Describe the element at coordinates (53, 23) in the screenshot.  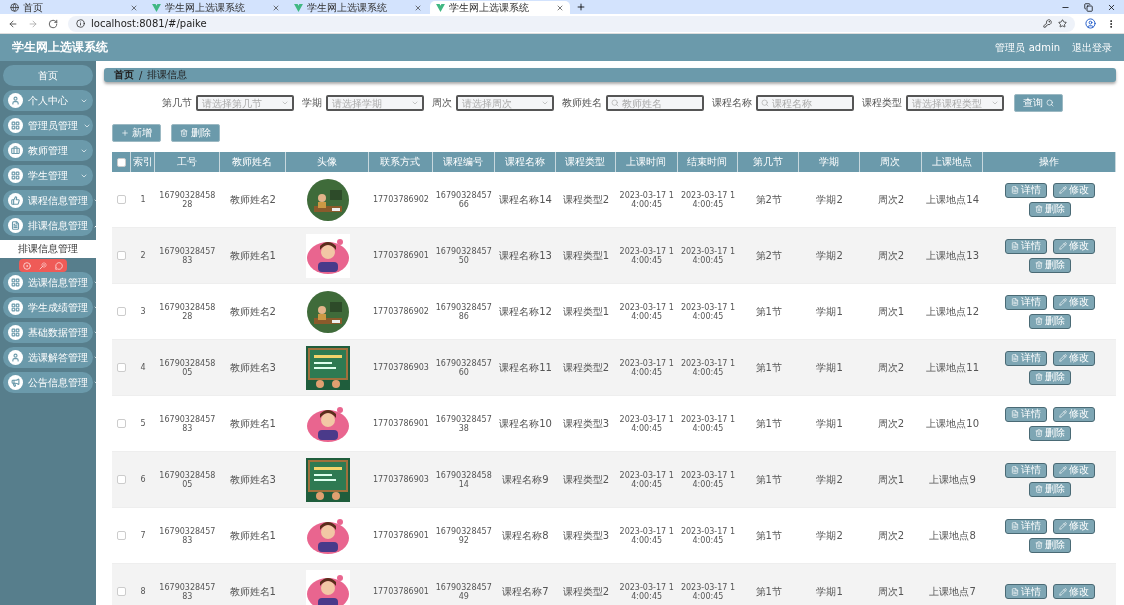
I see `reload-icon` at that location.